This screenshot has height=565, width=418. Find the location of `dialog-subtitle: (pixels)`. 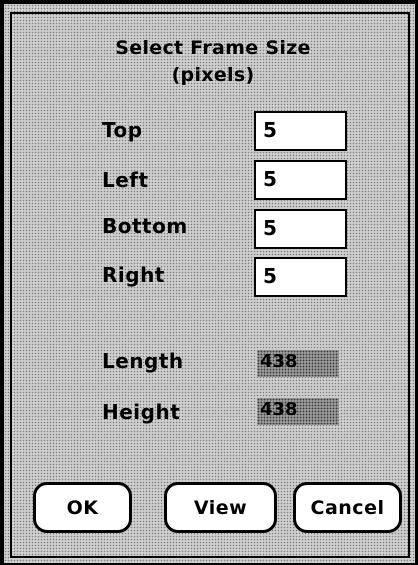

dialog-subtitle: (pixels) is located at coordinates (213, 75).